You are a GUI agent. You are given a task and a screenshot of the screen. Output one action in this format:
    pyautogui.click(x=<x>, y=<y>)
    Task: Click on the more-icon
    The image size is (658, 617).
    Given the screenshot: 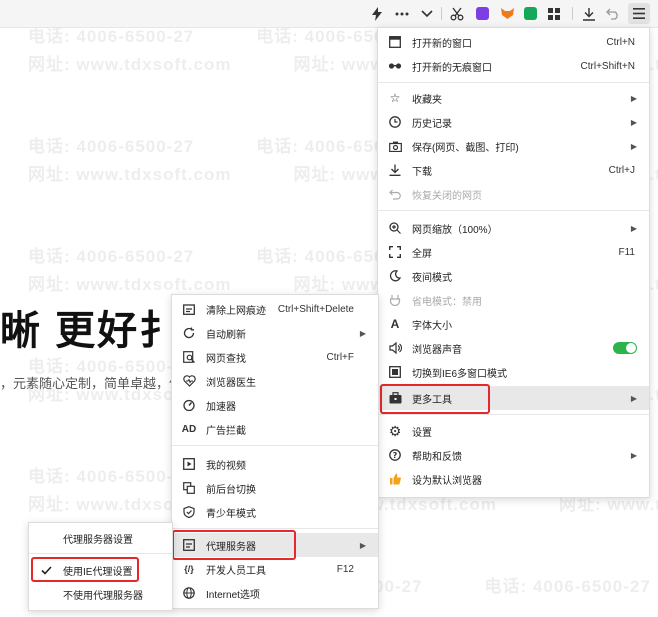 What is the action you would take?
    pyautogui.click(x=402, y=13)
    